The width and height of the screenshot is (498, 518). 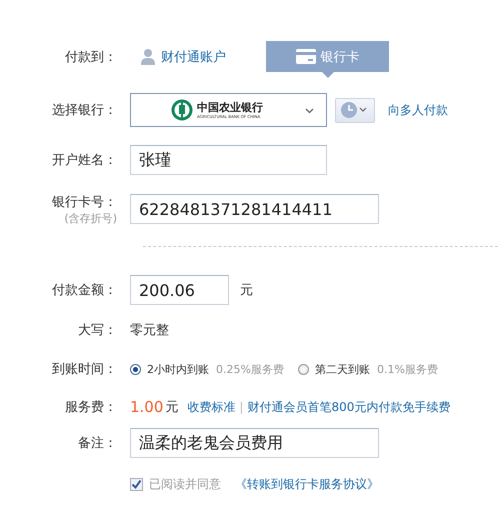 What do you see at coordinates (185, 484) in the screenshot?
I see `agreement-text: 已阅读并同意` at bounding box center [185, 484].